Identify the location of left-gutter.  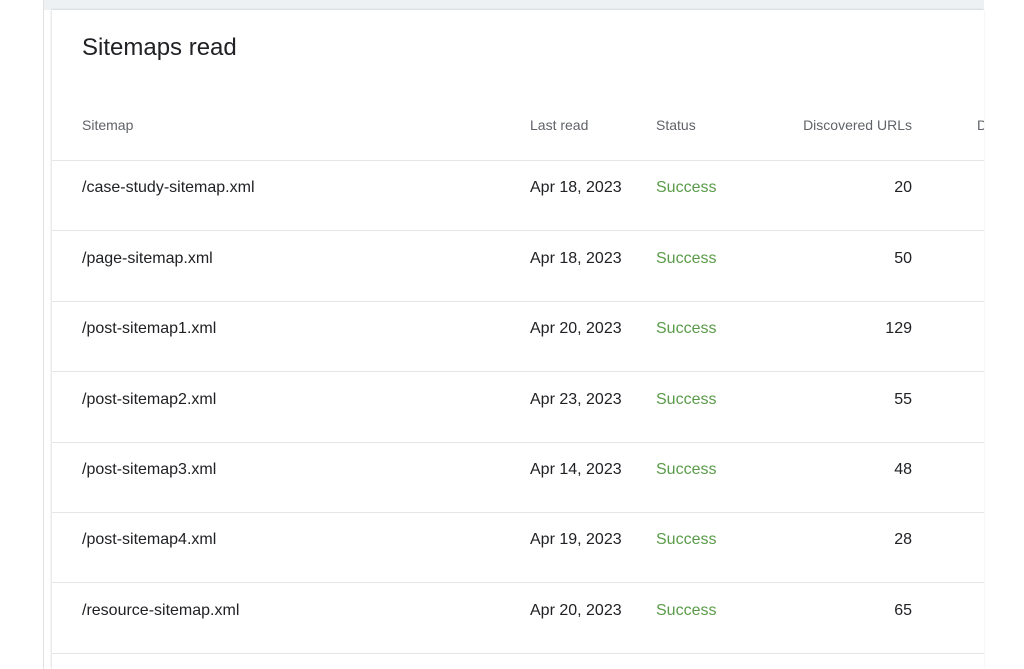
(22, 334).